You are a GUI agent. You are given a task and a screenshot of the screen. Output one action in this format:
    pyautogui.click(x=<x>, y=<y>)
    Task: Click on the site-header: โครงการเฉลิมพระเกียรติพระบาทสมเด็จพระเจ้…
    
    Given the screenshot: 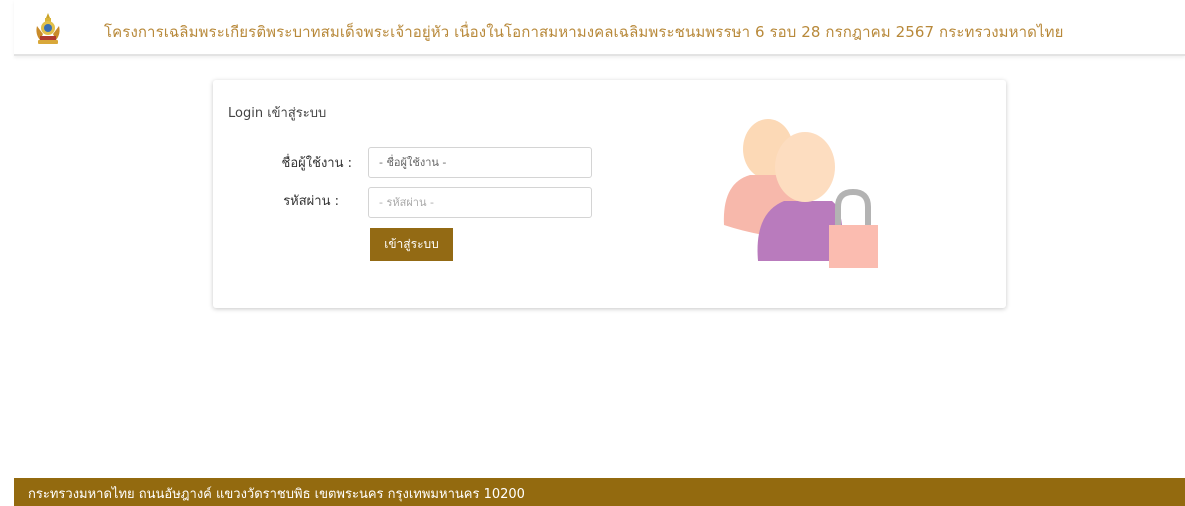 What is the action you would take?
    pyautogui.click(x=599, y=28)
    